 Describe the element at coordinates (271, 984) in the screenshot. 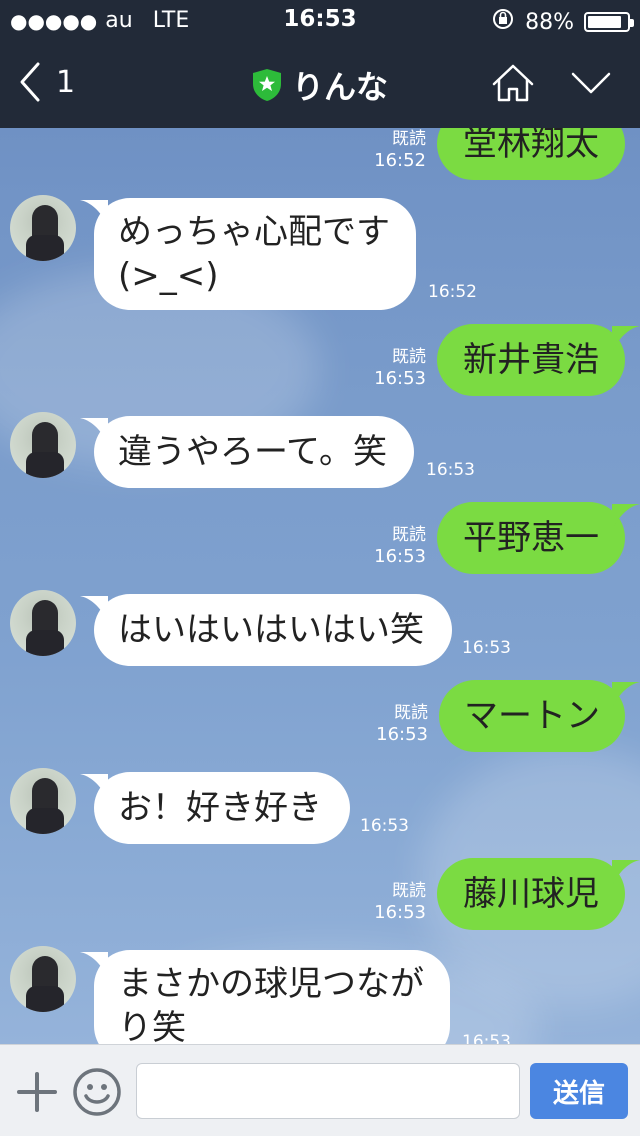

I see `message-text-line: まさかの球児つなが` at that location.